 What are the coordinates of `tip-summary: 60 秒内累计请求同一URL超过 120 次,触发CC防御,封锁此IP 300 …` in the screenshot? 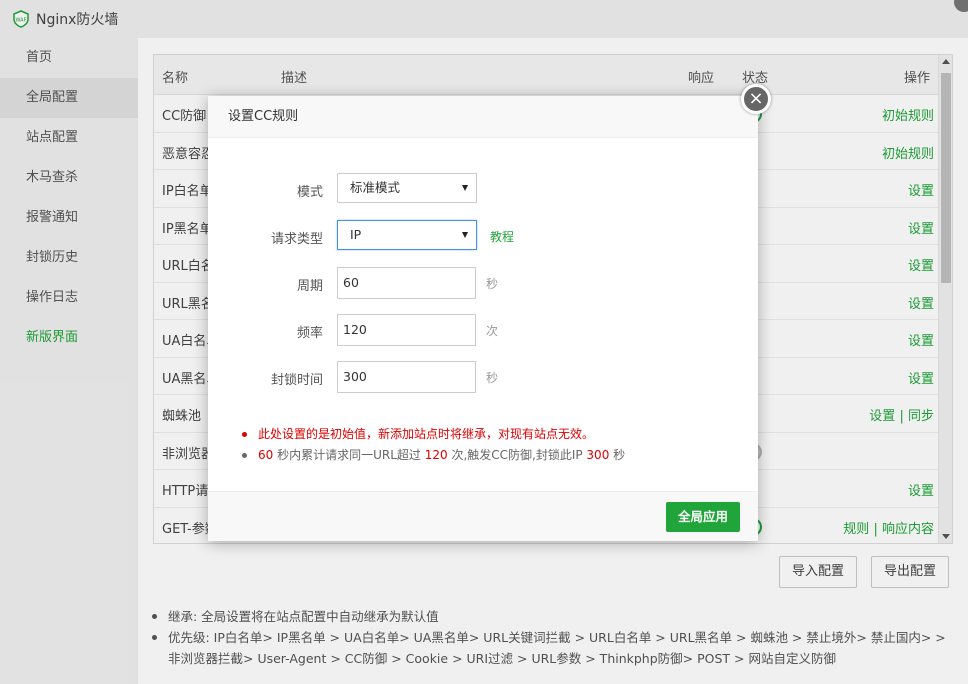 It's located at (488, 455).